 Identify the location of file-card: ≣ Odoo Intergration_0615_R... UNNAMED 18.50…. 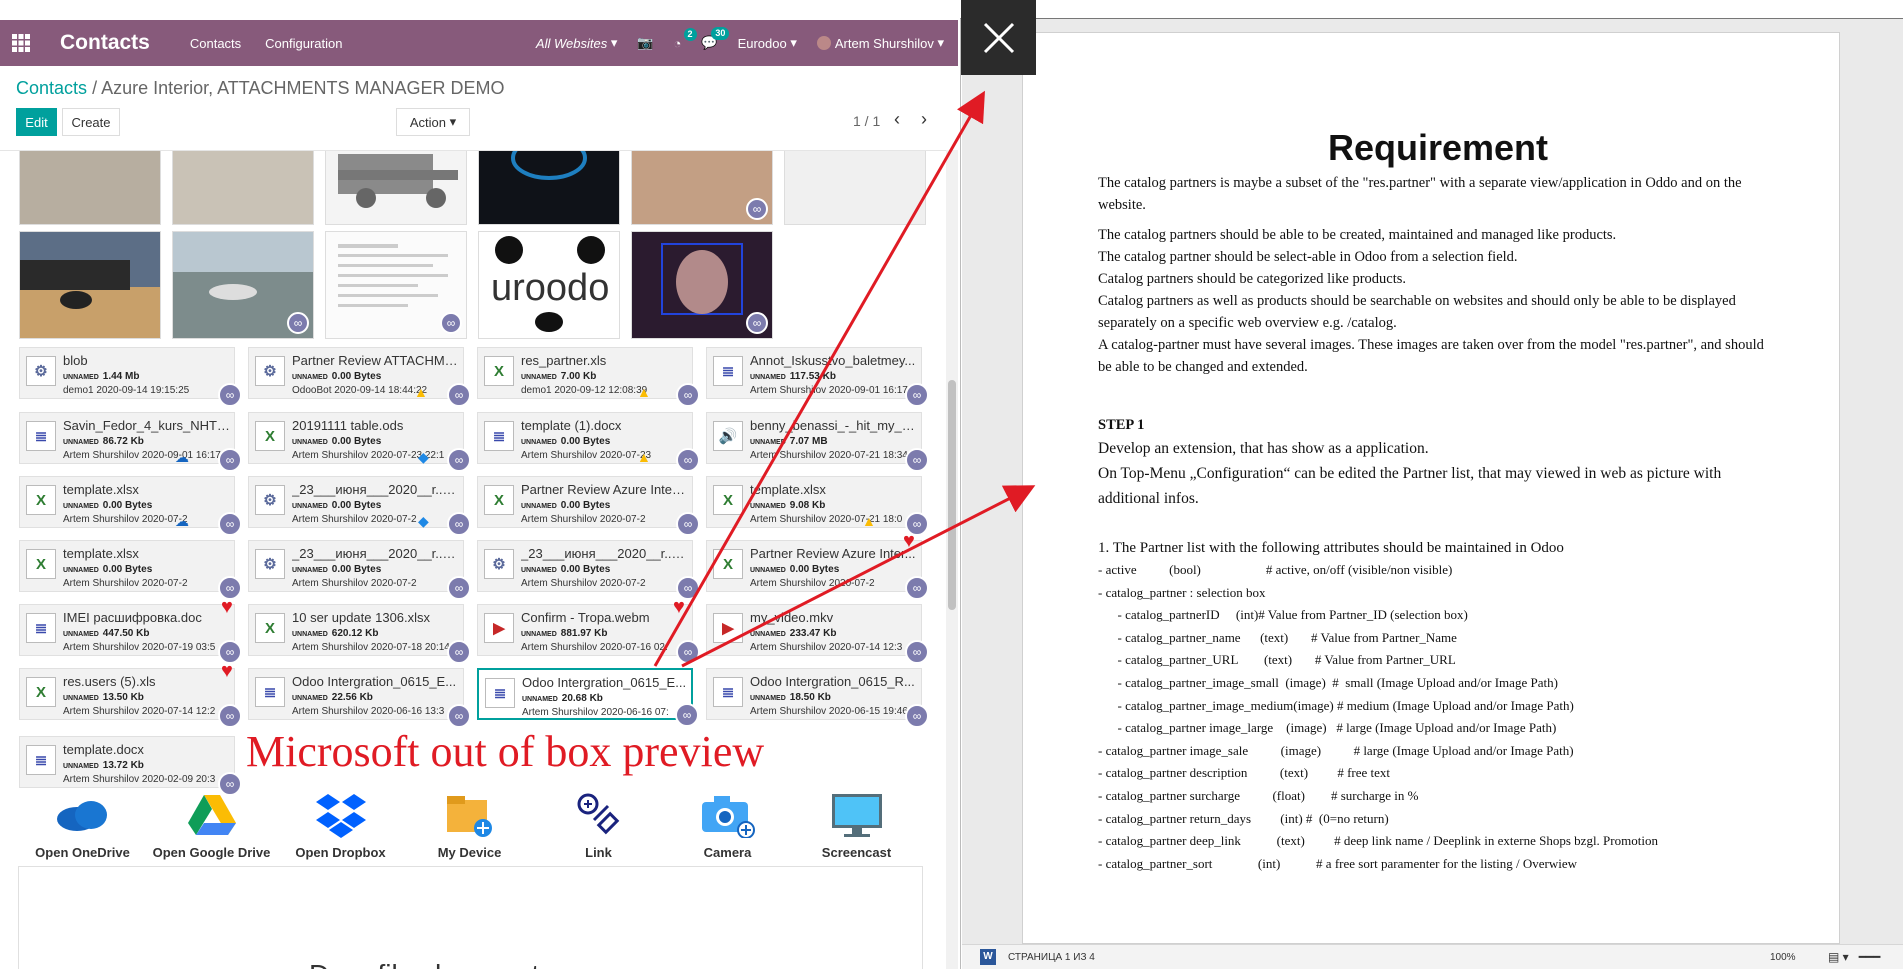
(817, 698).